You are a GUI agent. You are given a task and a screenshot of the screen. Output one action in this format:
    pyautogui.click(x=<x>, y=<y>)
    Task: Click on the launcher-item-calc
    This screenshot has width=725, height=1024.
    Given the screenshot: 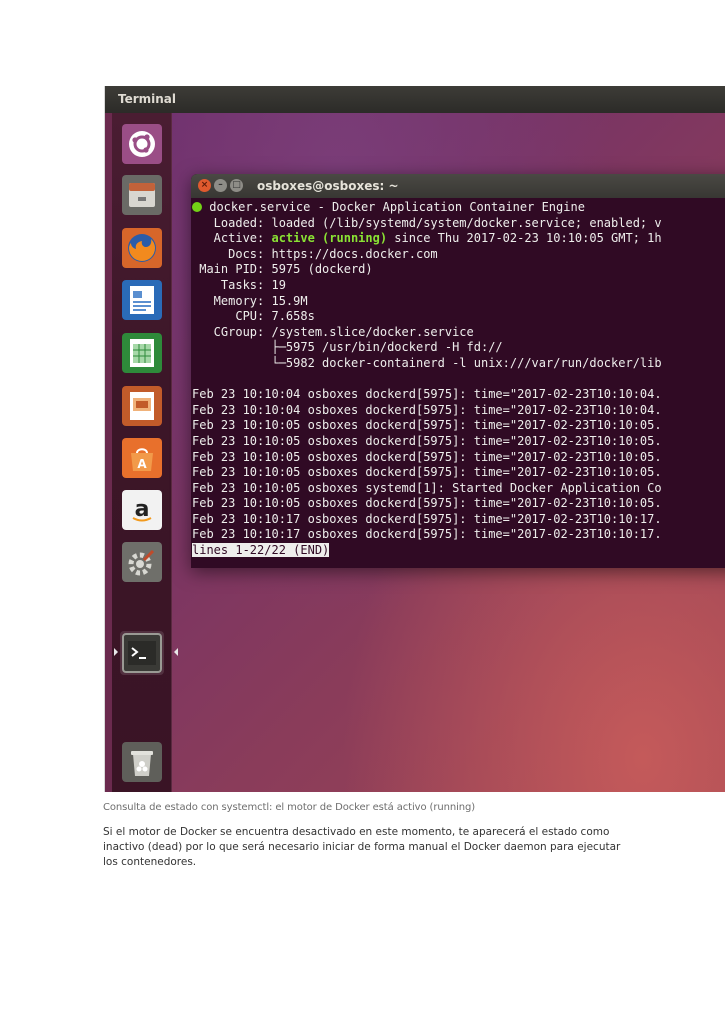 What is the action you would take?
    pyautogui.click(x=142, y=353)
    